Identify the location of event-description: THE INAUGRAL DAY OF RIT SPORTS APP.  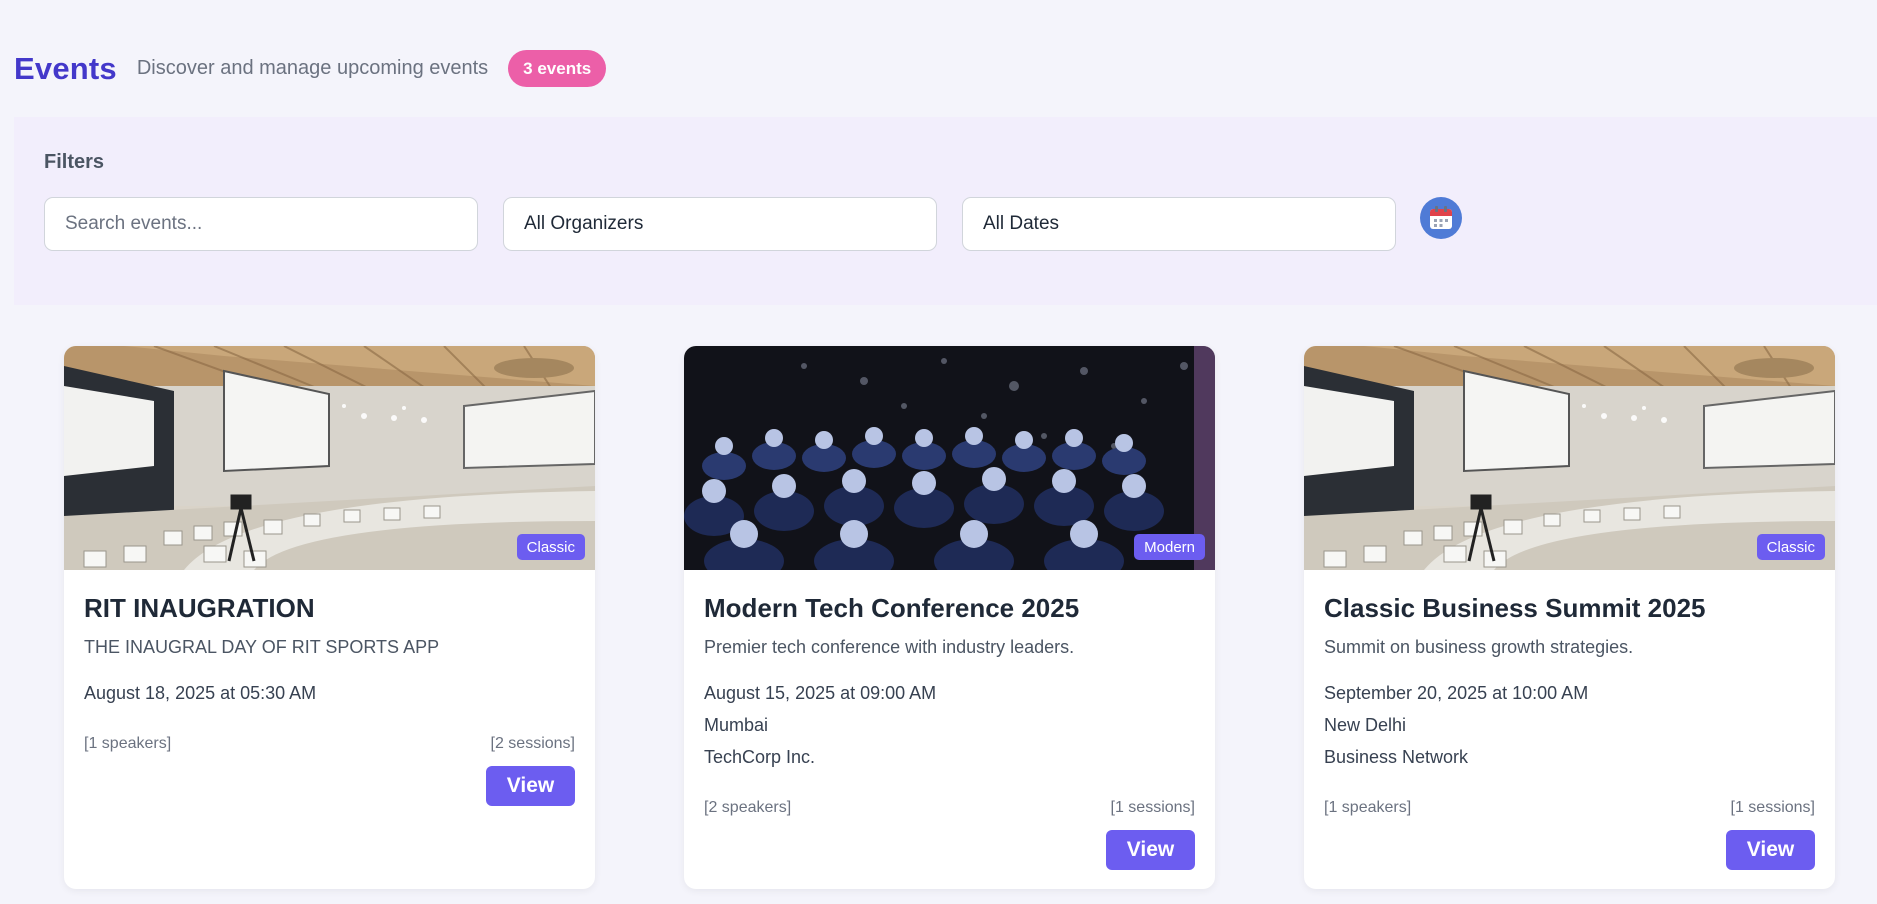
(262, 647).